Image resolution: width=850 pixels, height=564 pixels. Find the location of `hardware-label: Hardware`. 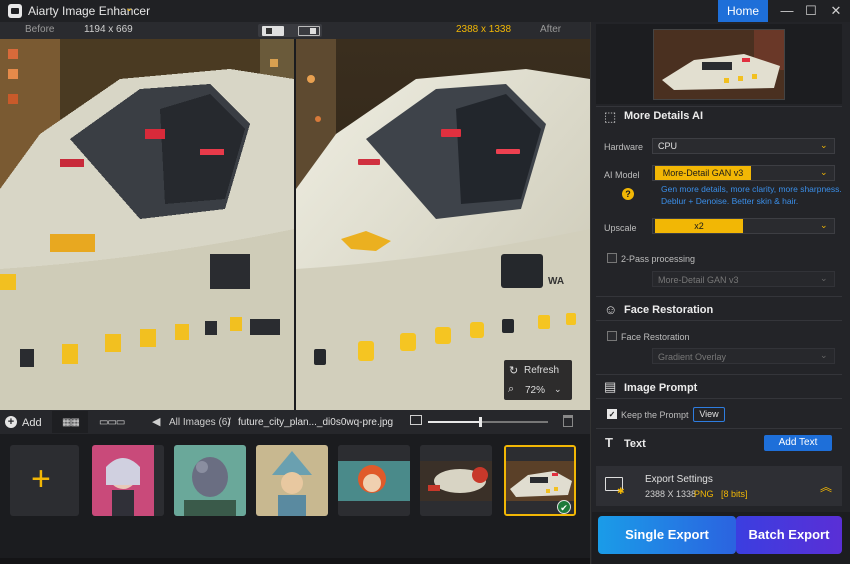

hardware-label: Hardware is located at coordinates (624, 147).